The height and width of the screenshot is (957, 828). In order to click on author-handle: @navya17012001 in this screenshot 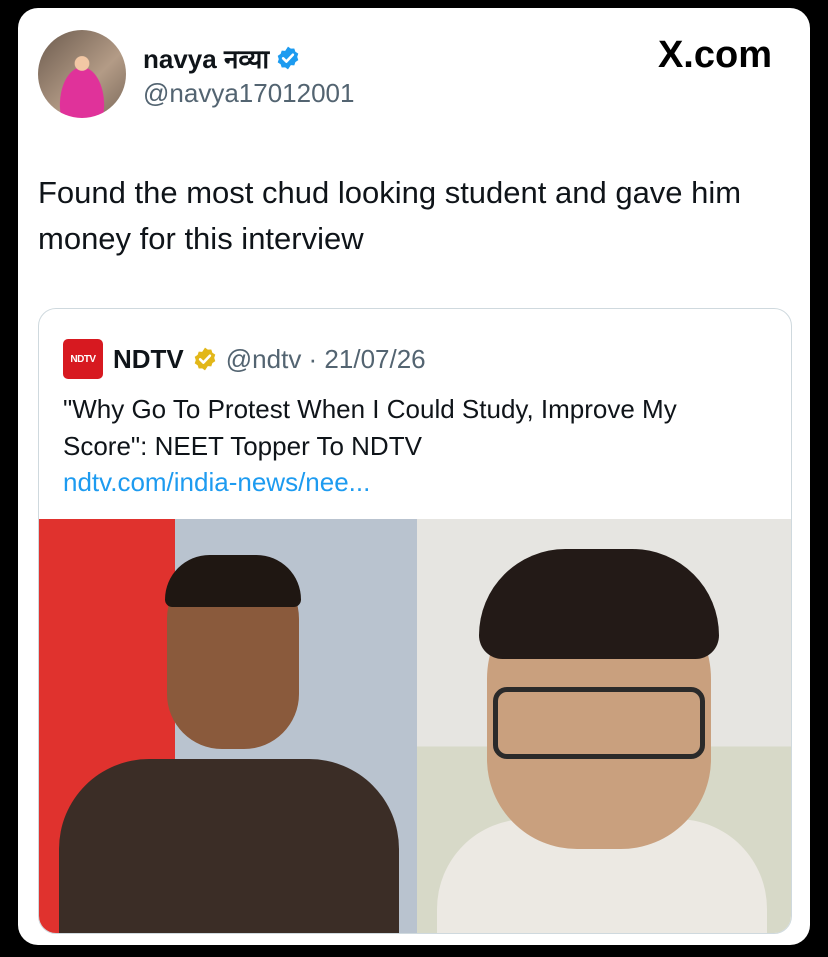, I will do `click(248, 93)`.